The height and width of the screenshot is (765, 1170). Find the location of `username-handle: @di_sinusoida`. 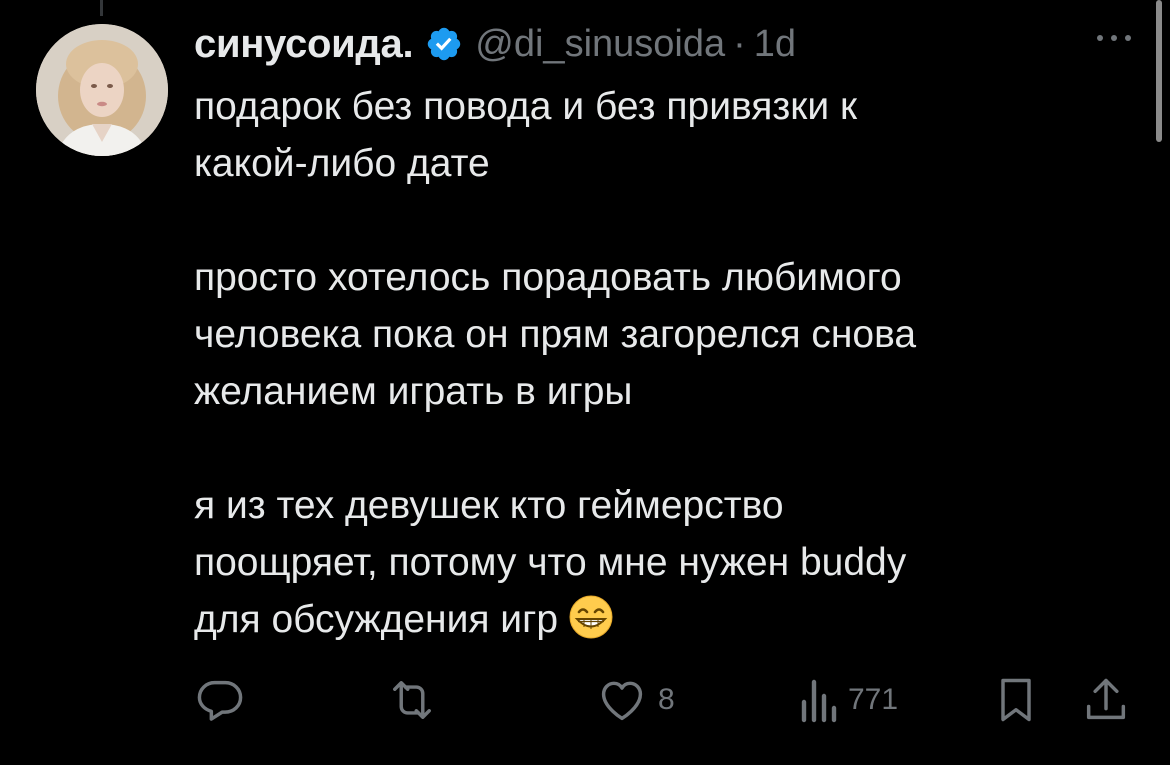

username-handle: @di_sinusoida is located at coordinates (600, 44).